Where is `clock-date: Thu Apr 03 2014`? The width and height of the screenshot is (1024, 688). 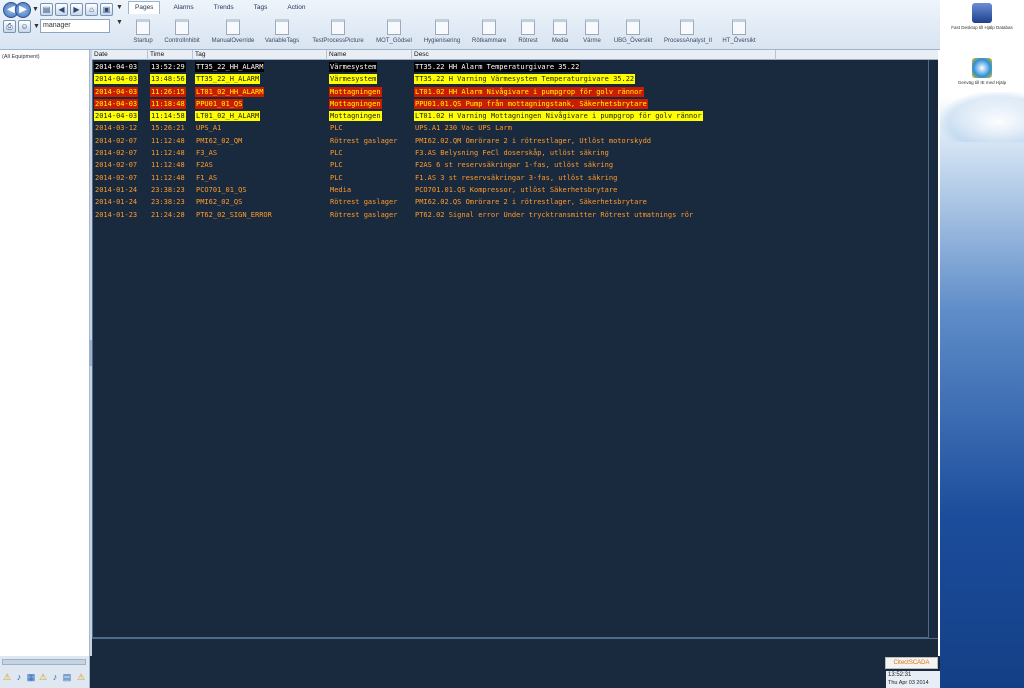 clock-date: Thu Apr 03 2014 is located at coordinates (908, 683).